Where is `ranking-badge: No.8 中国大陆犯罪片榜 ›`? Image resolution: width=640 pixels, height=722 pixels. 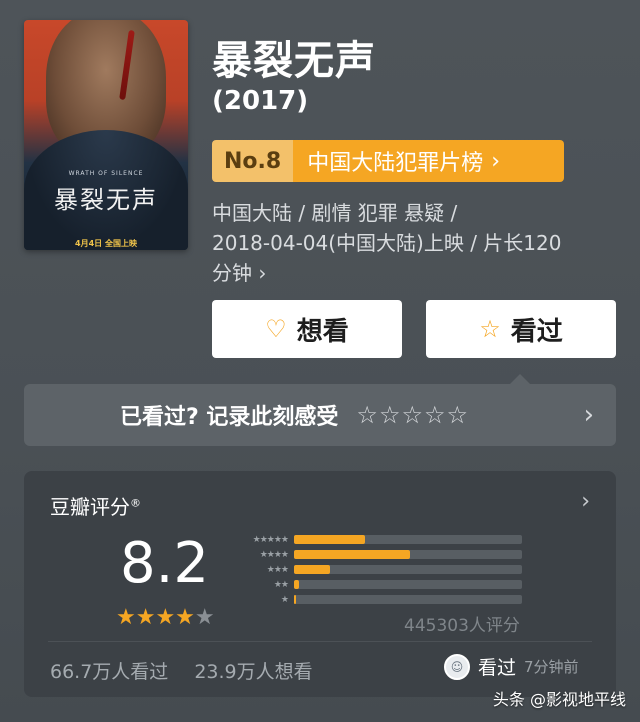 ranking-badge: No.8 中国大陆犯罪片榜 › is located at coordinates (388, 161).